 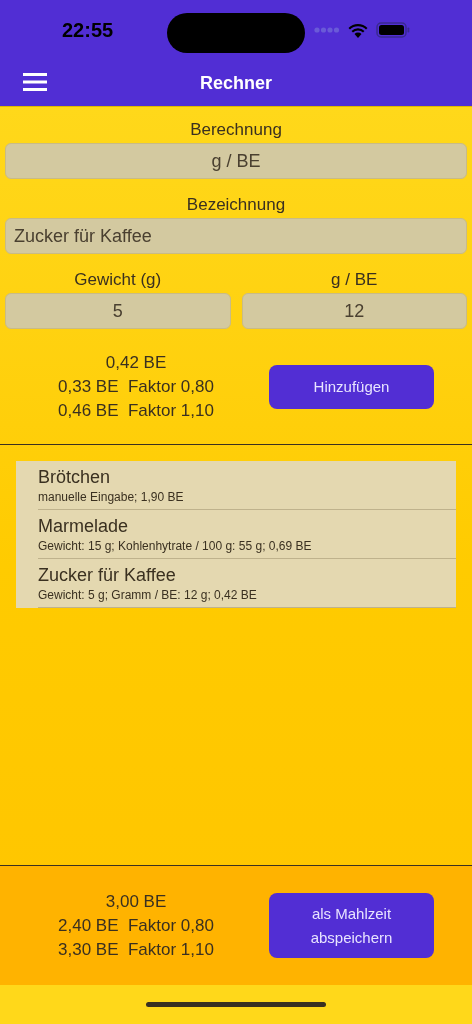 I want to click on status-time: 22:55, so click(x=88, y=30).